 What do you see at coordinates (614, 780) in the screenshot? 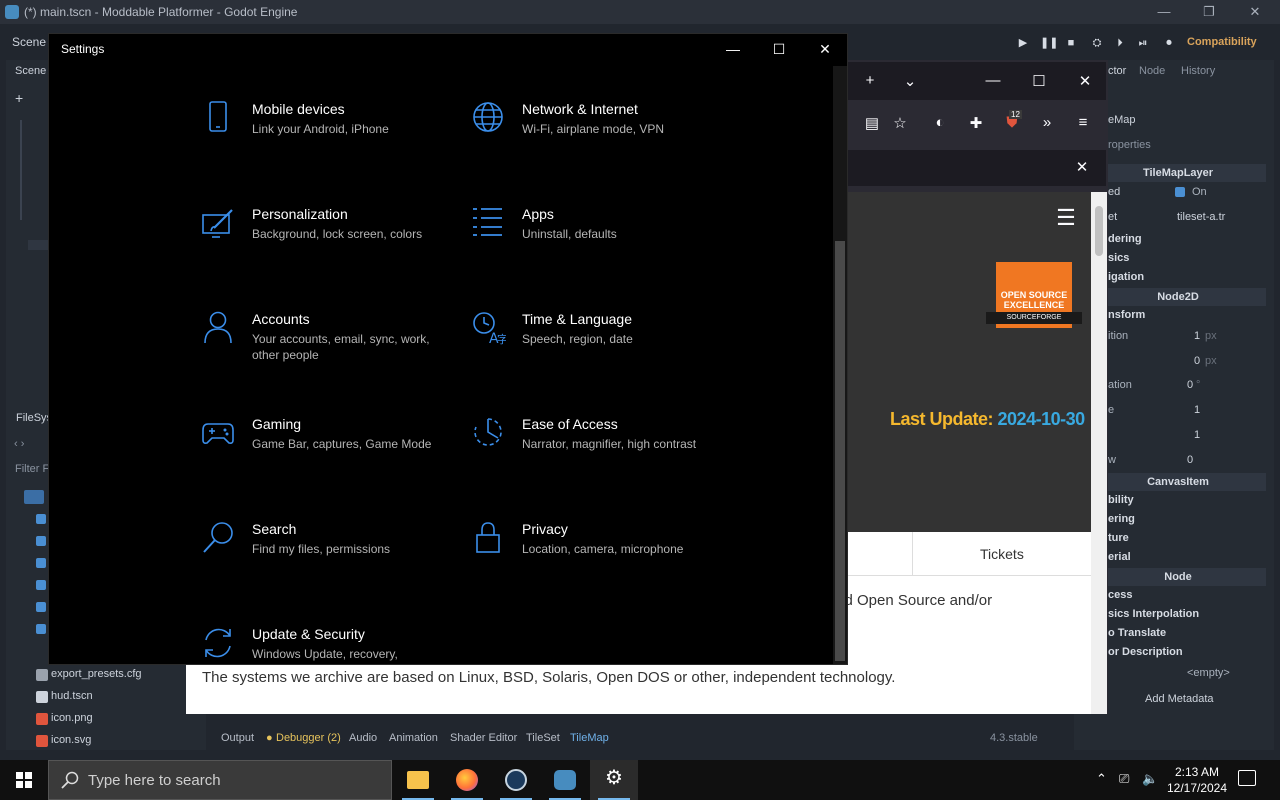
I see `taskbar-settings: ⚙` at bounding box center [614, 780].